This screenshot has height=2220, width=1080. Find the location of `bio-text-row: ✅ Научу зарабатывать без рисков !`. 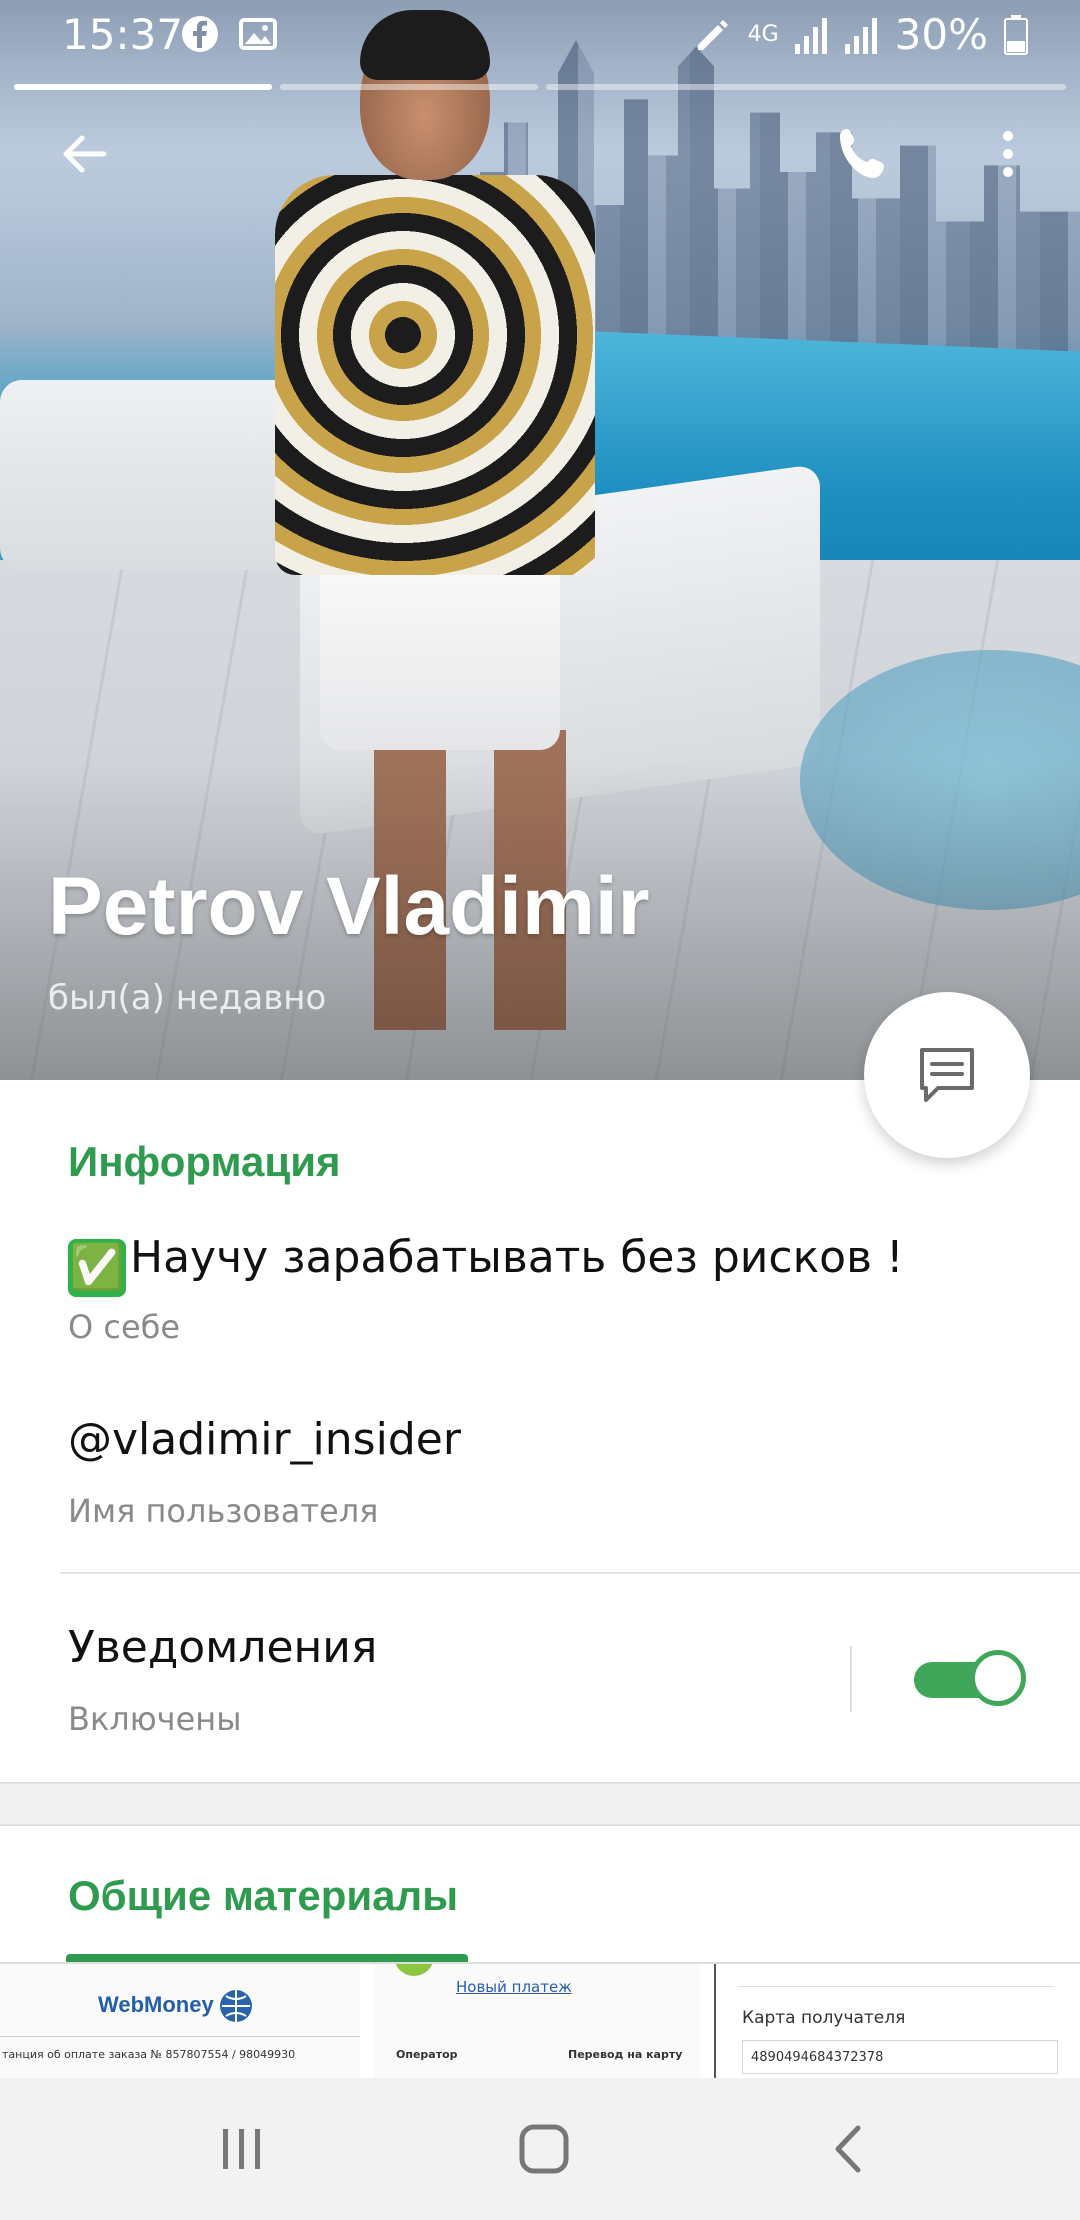

bio-text-row: ✅ Научу зарабатывать без рисков ! is located at coordinates (486, 1264).